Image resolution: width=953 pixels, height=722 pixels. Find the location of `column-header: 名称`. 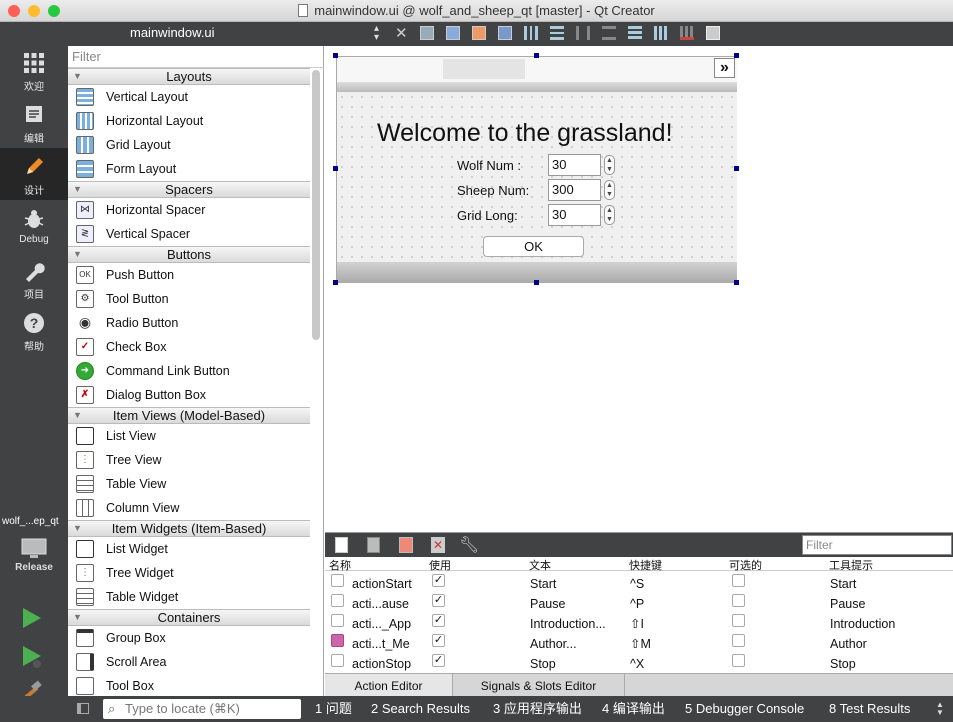

column-header: 名称 is located at coordinates (340, 565).